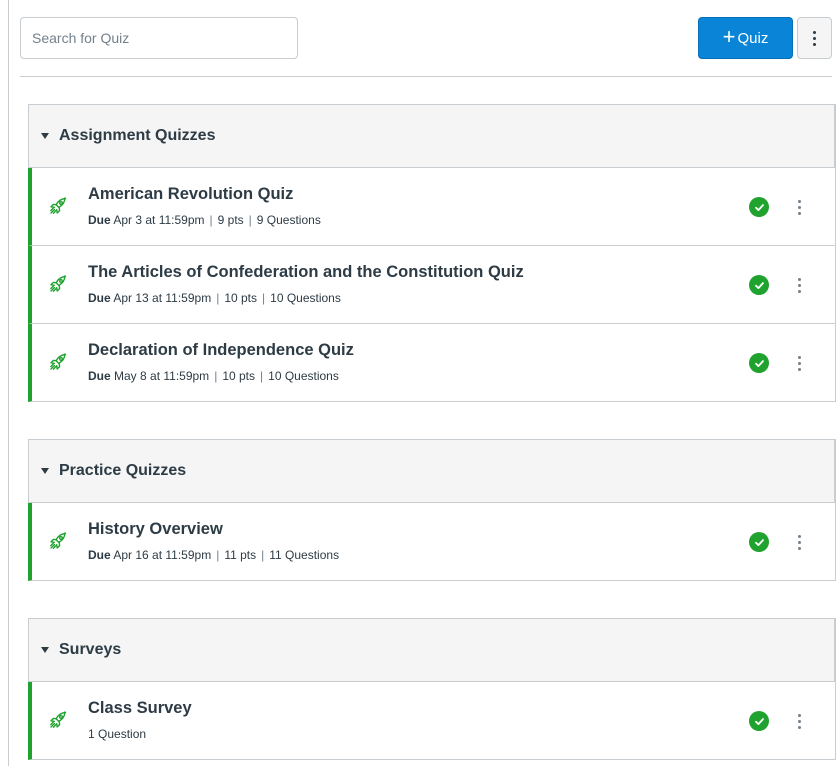  I want to click on quiz-points: 9 pts, so click(230, 220).